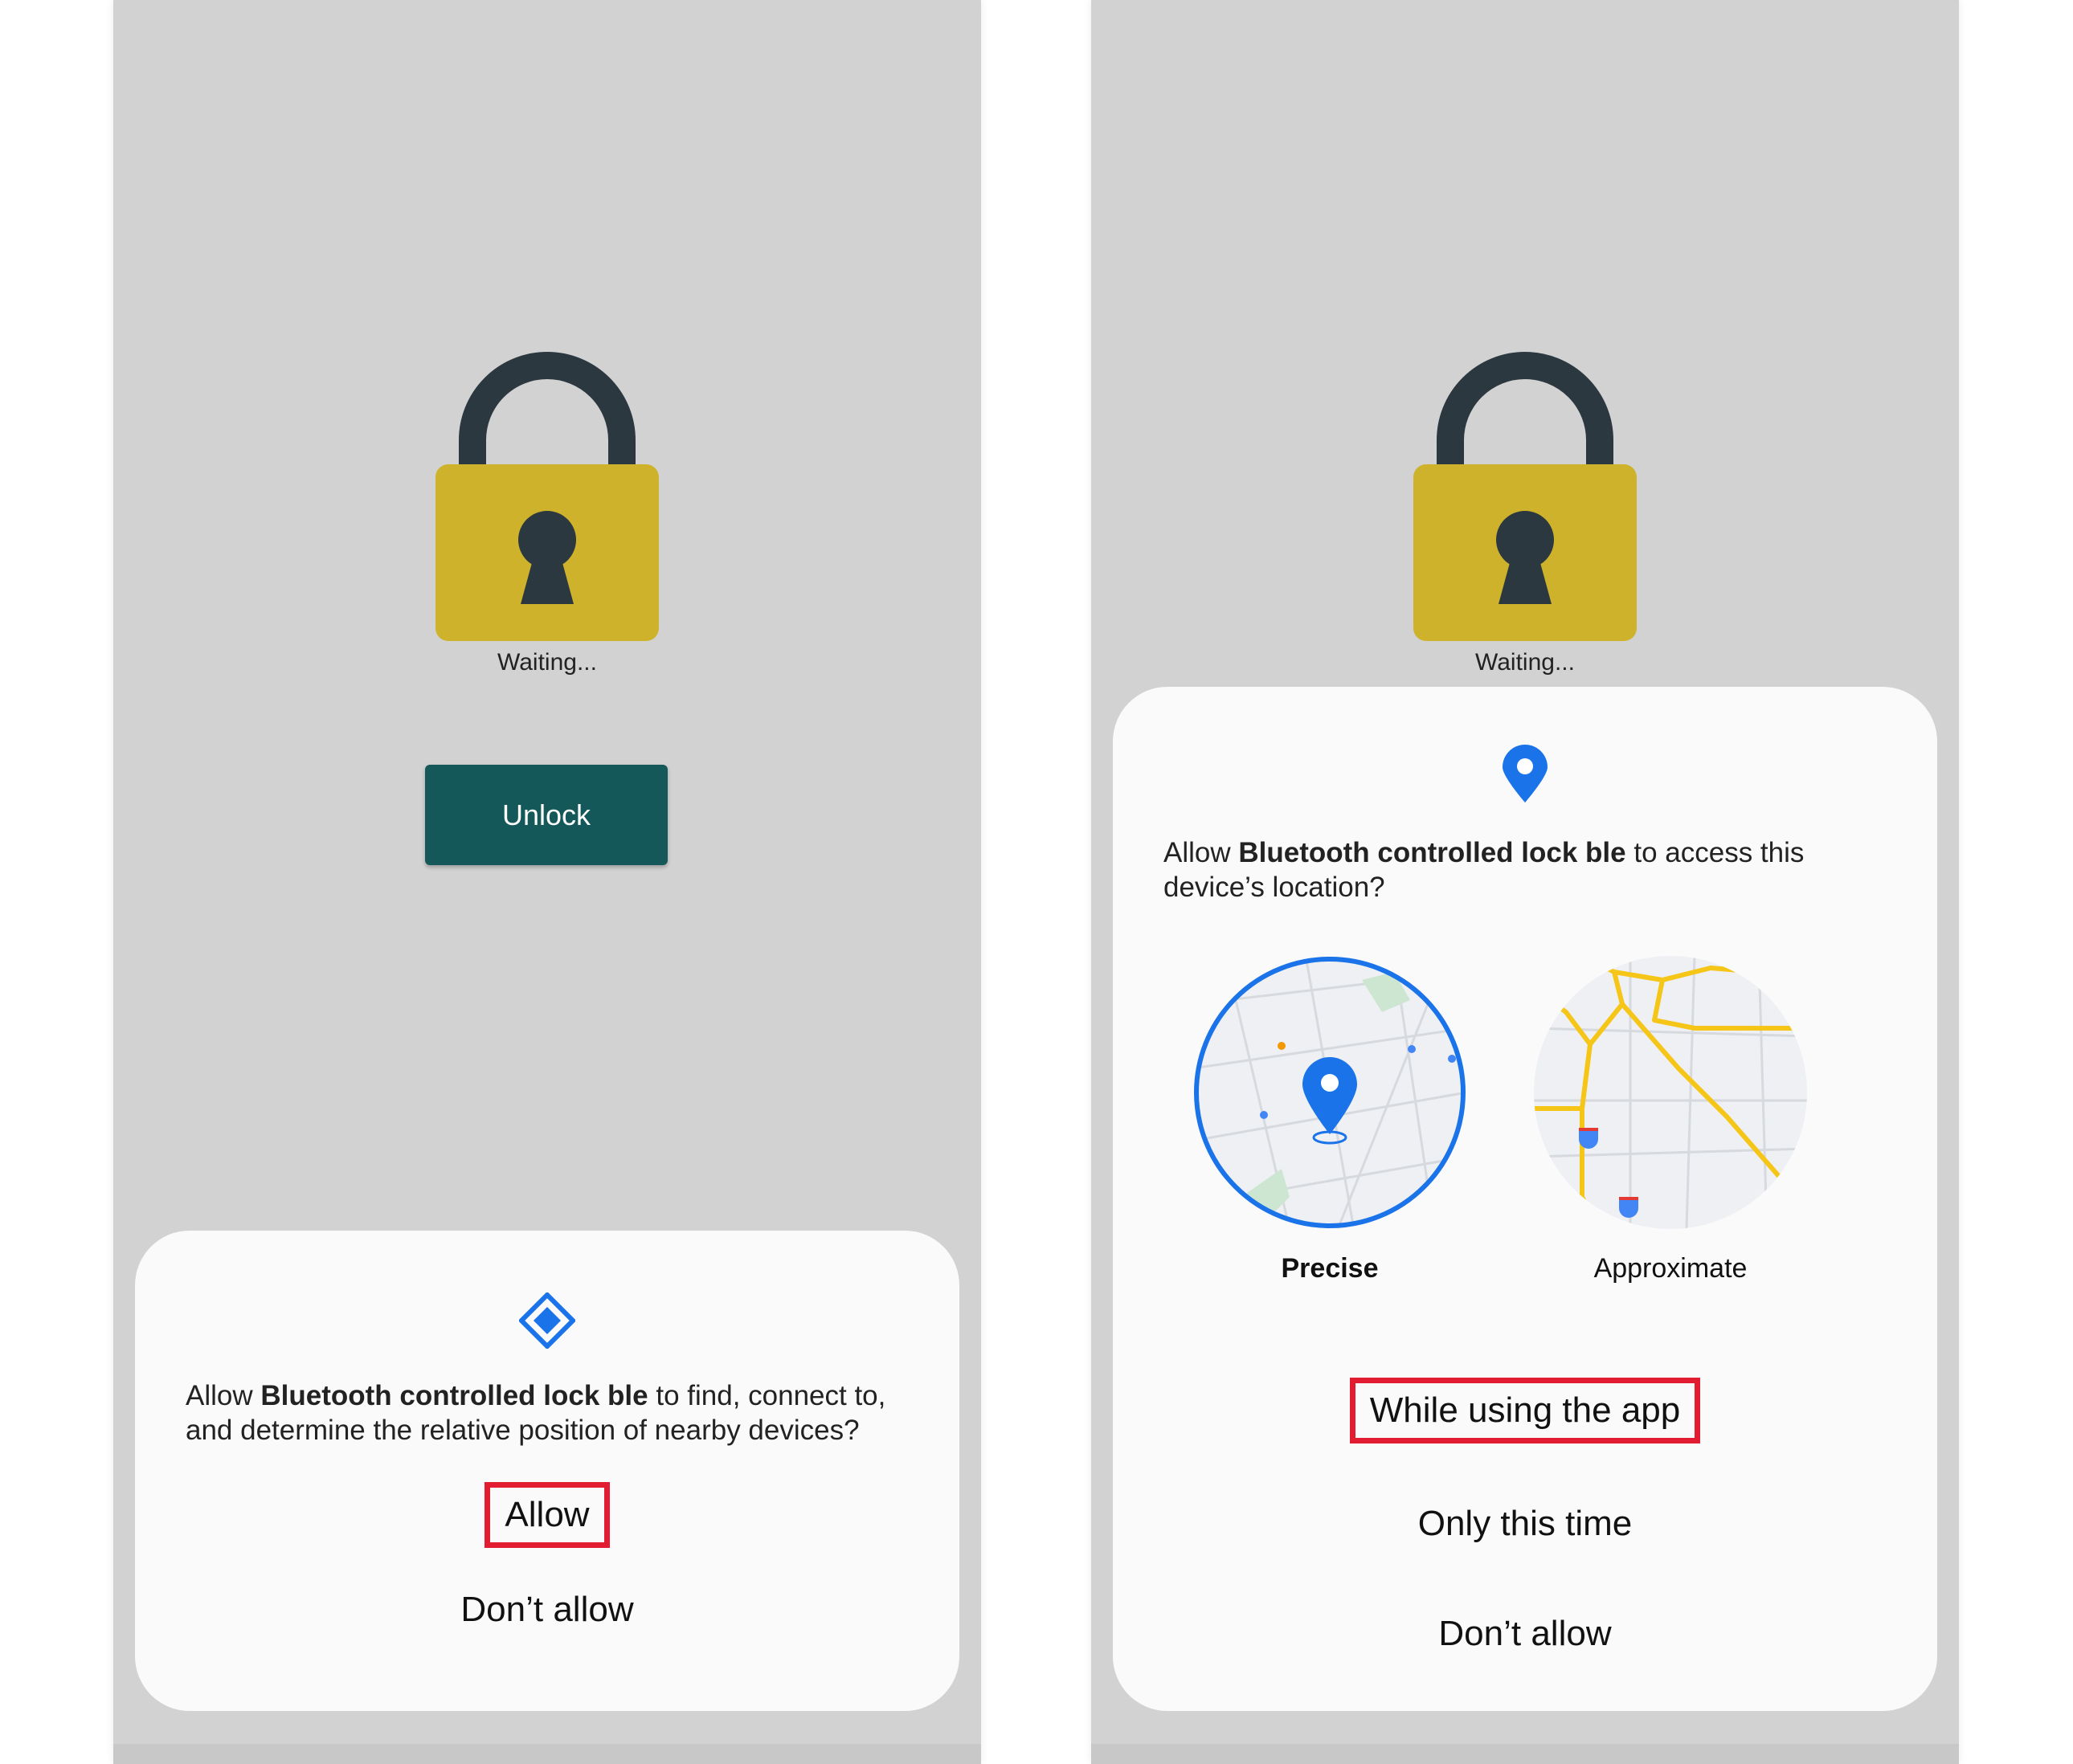  I want to click on approximate-label: Approximate, so click(1670, 1268).